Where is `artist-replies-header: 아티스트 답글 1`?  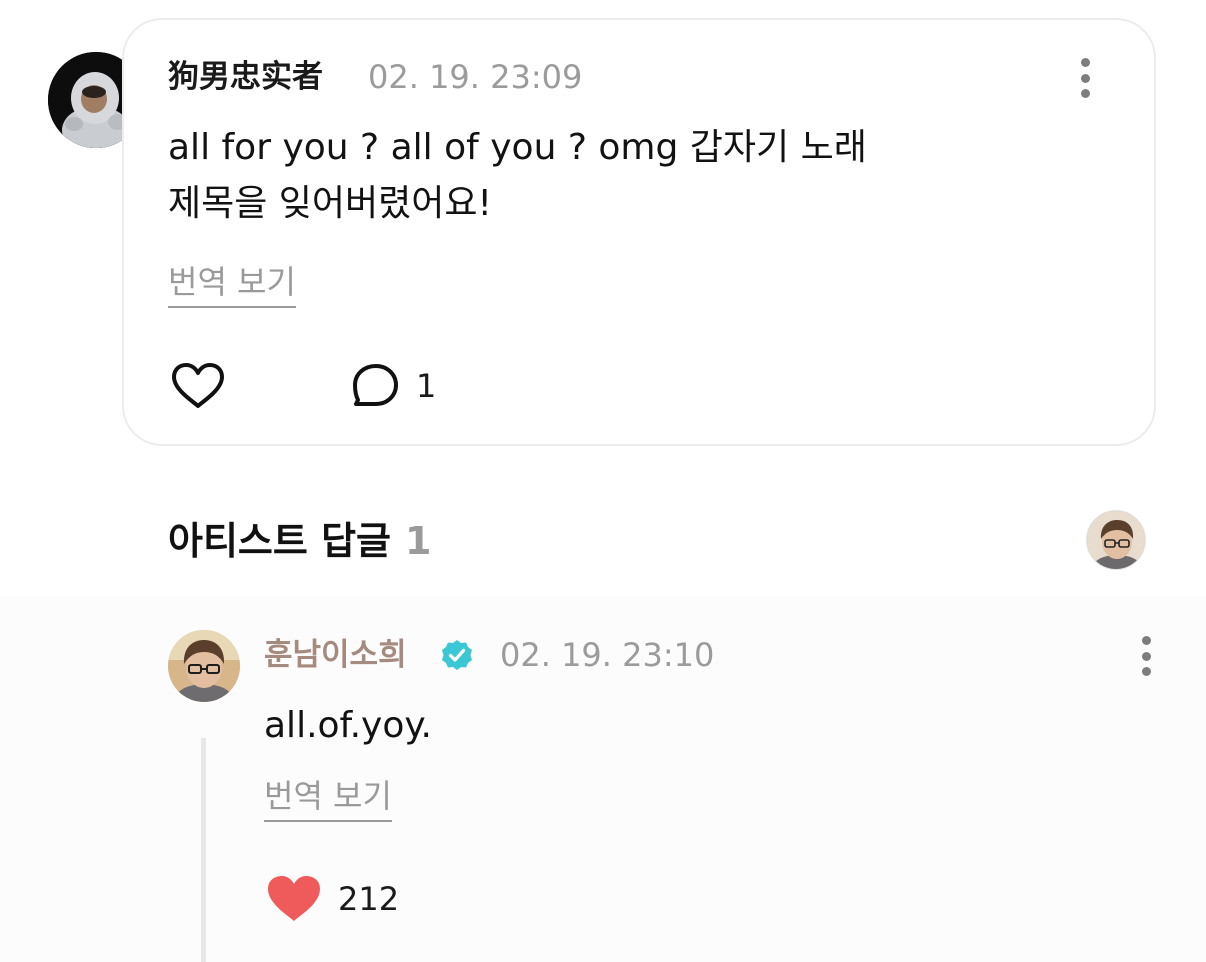
artist-replies-header: 아티스트 답글 1 is located at coordinates (299, 541).